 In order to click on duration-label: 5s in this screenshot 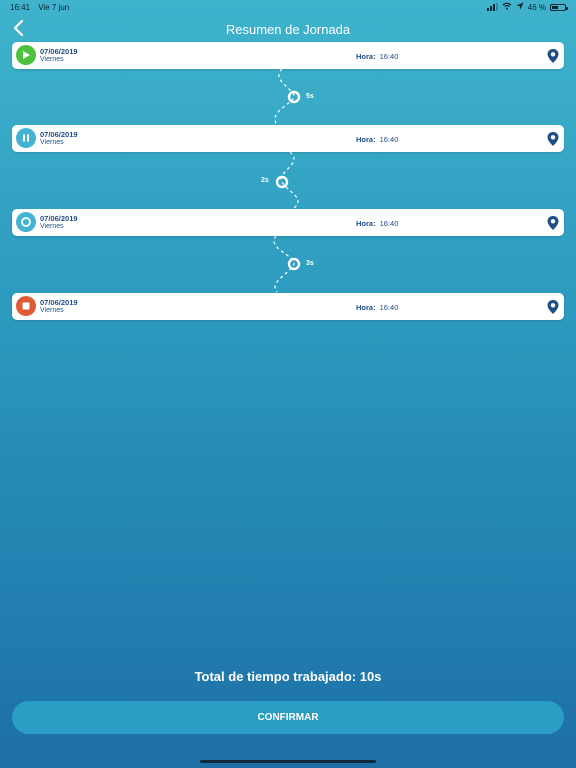, I will do `click(310, 96)`.